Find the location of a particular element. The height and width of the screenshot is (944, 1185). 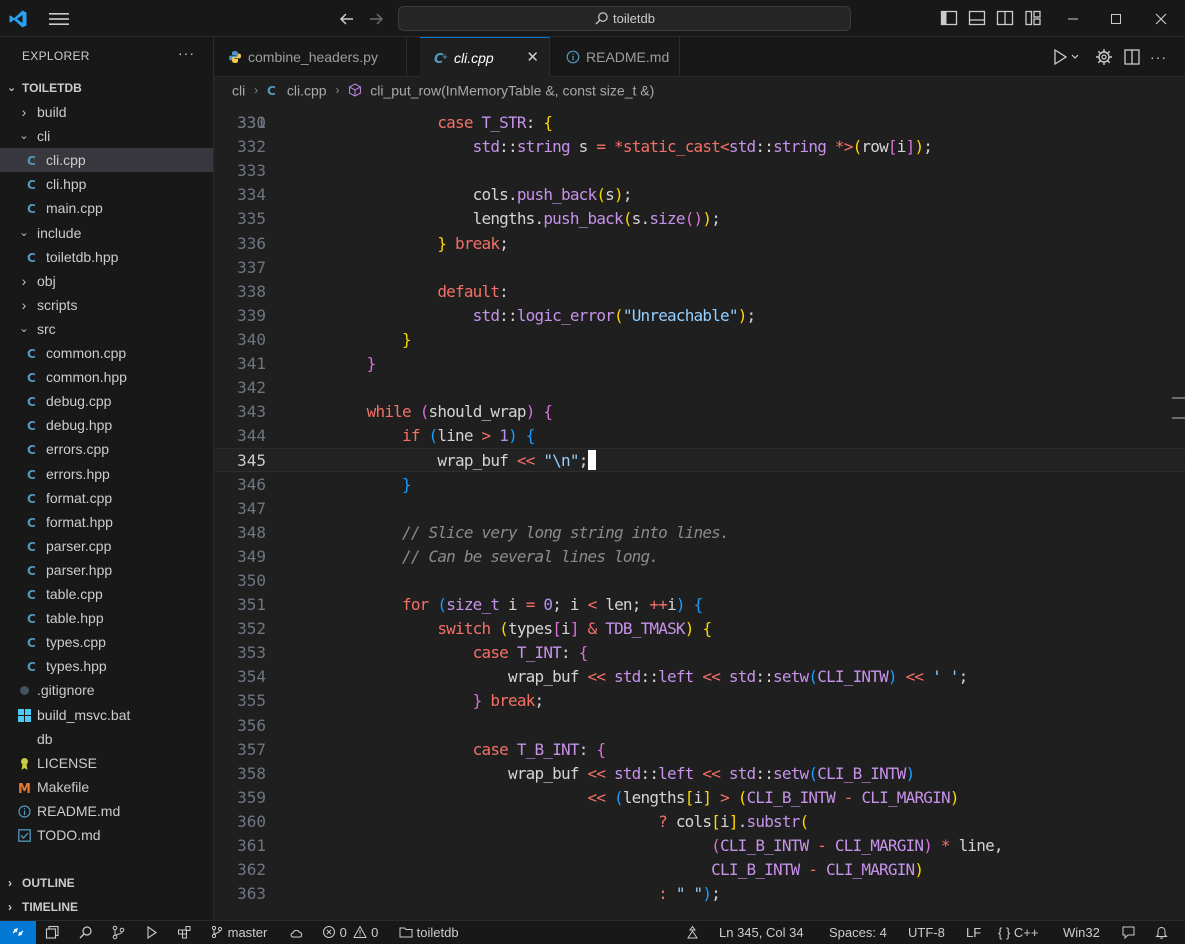

sync-cloud-icon is located at coordinates (297, 933).